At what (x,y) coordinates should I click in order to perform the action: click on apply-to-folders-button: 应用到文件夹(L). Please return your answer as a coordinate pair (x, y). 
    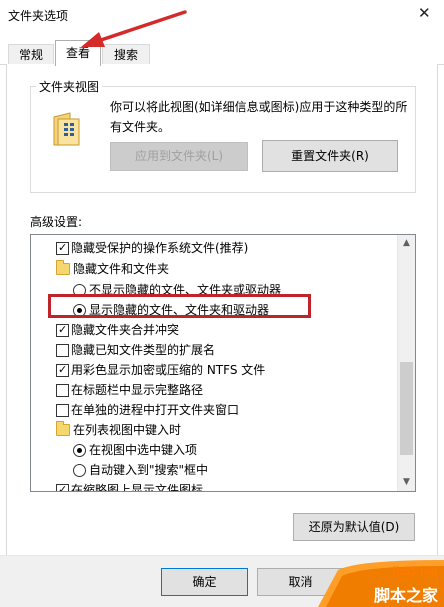
    Looking at the image, I should click on (179, 156).